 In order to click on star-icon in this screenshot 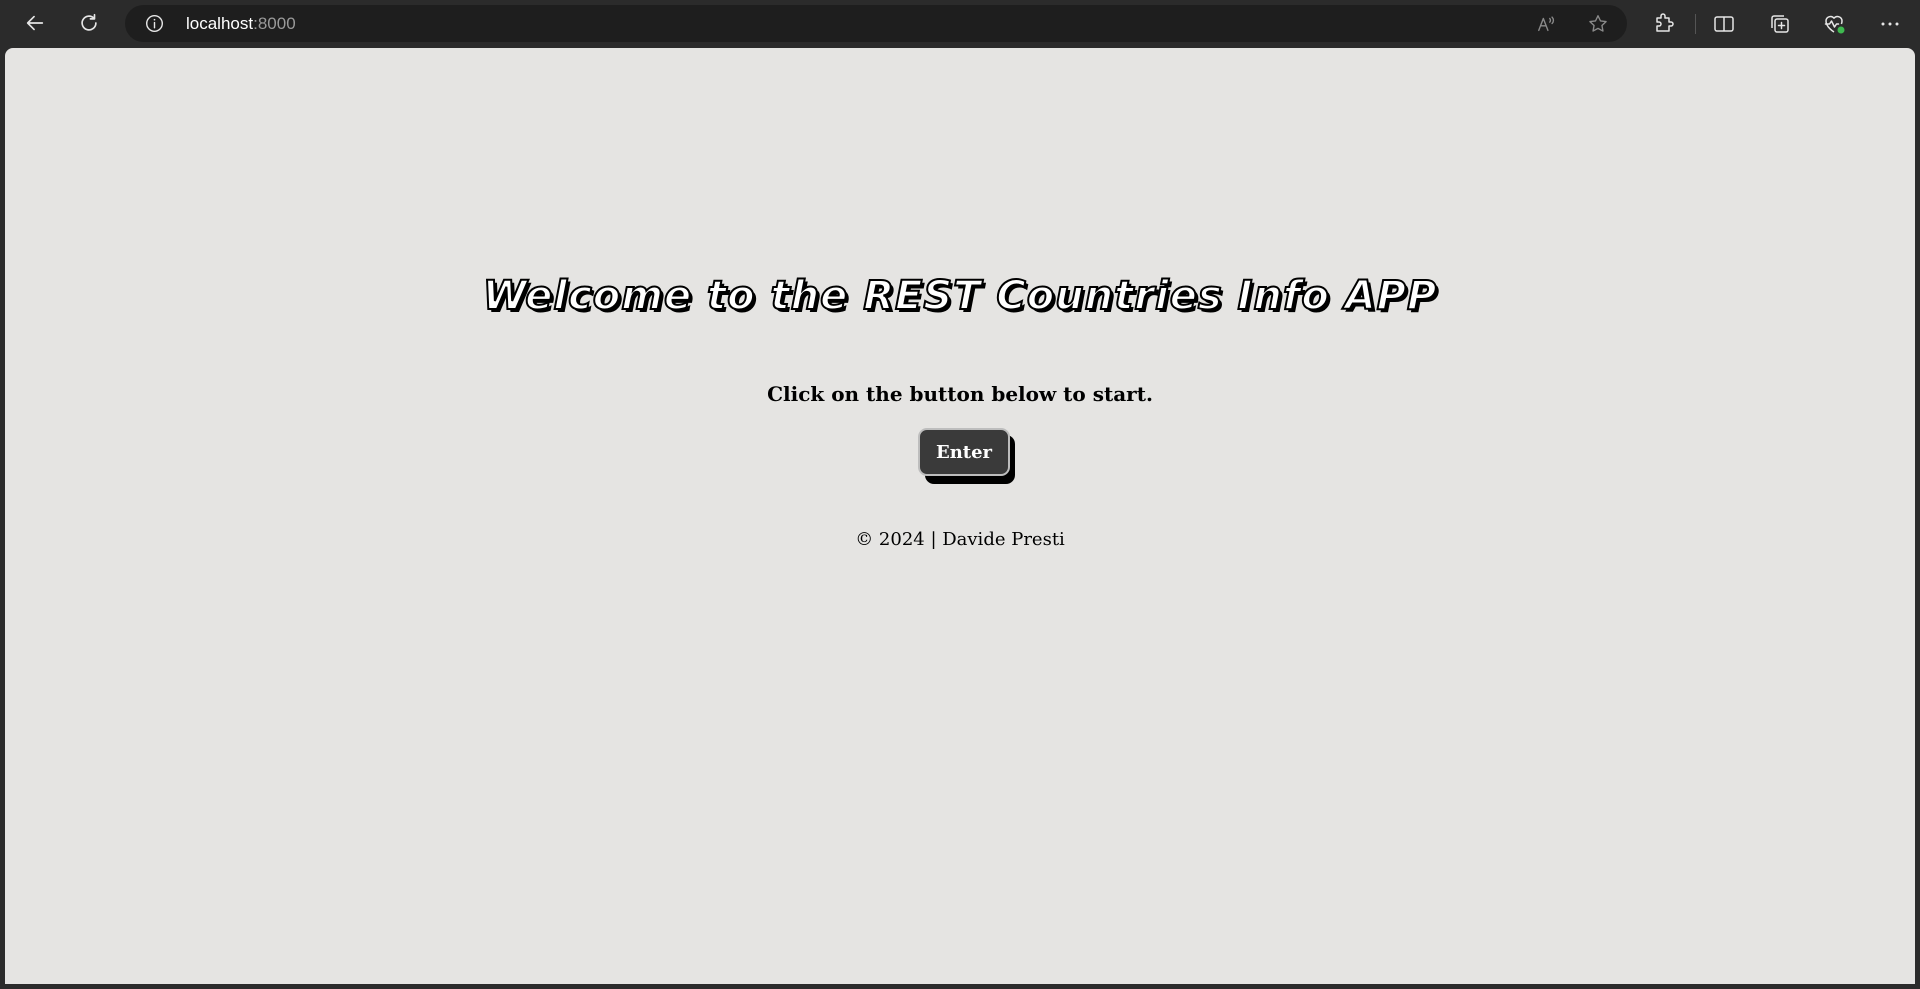, I will do `click(1598, 24)`.